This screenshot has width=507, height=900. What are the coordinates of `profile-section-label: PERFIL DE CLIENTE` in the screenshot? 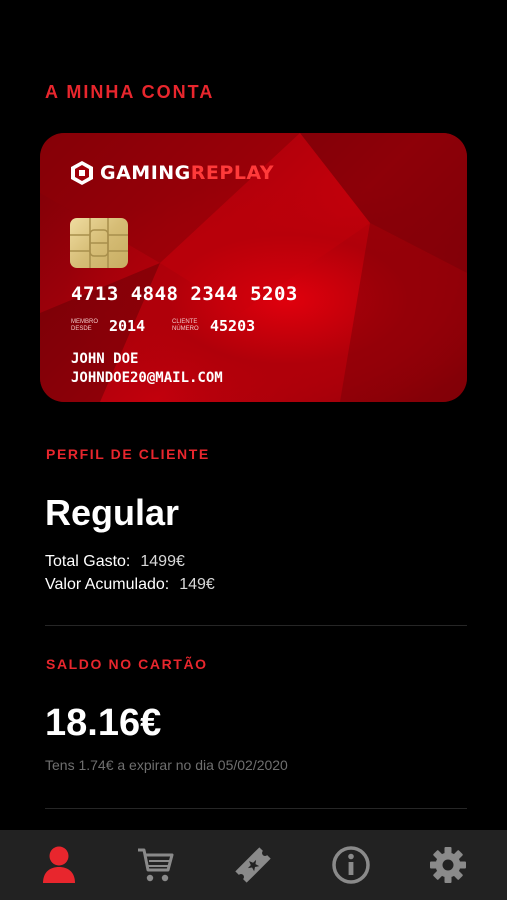 It's located at (128, 454).